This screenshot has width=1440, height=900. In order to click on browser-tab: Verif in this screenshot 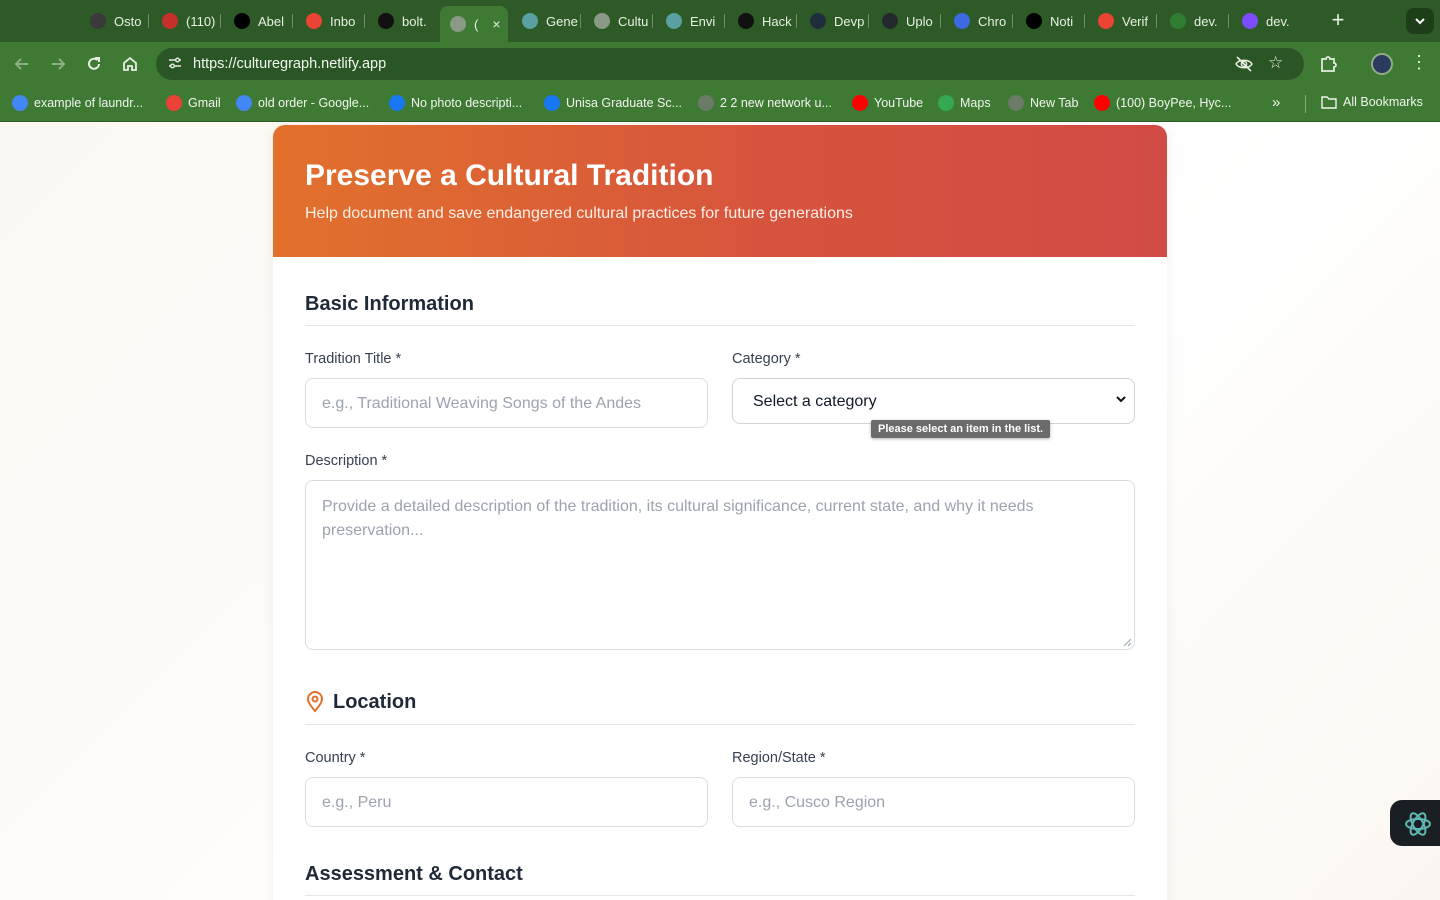, I will do `click(1121, 21)`.